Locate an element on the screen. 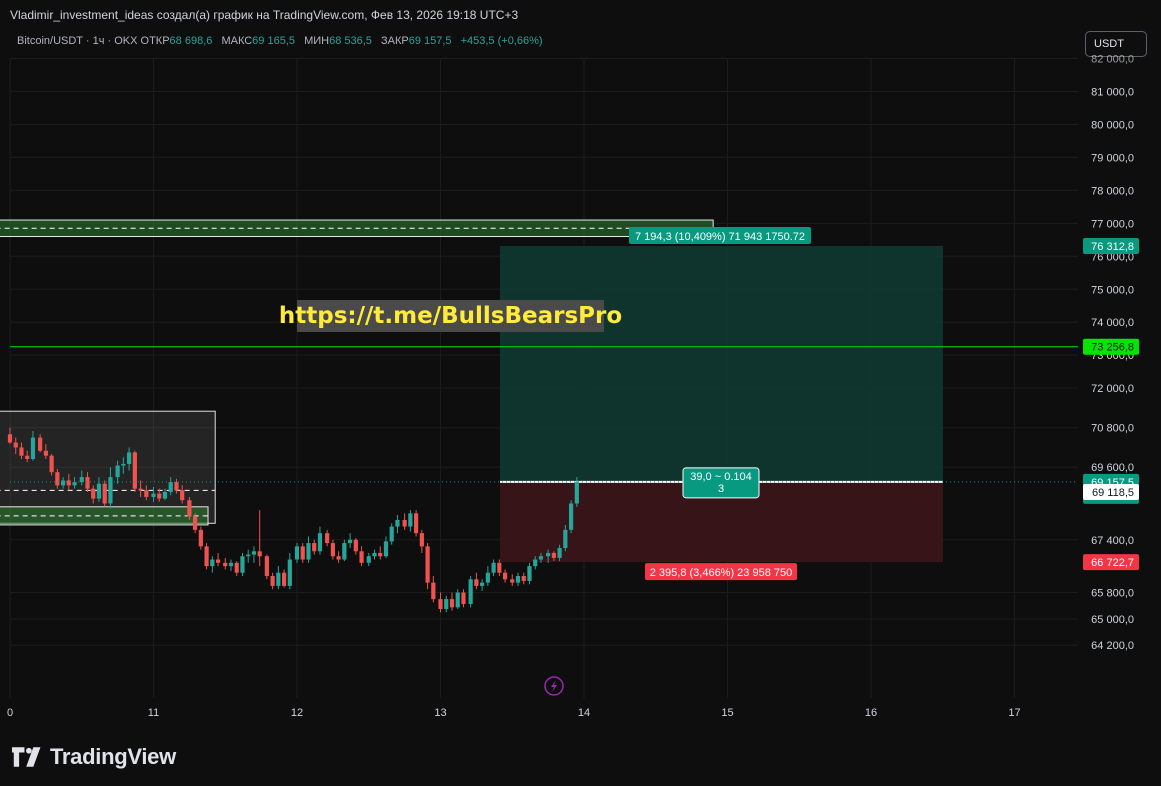 The width and height of the screenshot is (1161, 786). price-tag: 66 722,7 is located at coordinates (1111, 562).